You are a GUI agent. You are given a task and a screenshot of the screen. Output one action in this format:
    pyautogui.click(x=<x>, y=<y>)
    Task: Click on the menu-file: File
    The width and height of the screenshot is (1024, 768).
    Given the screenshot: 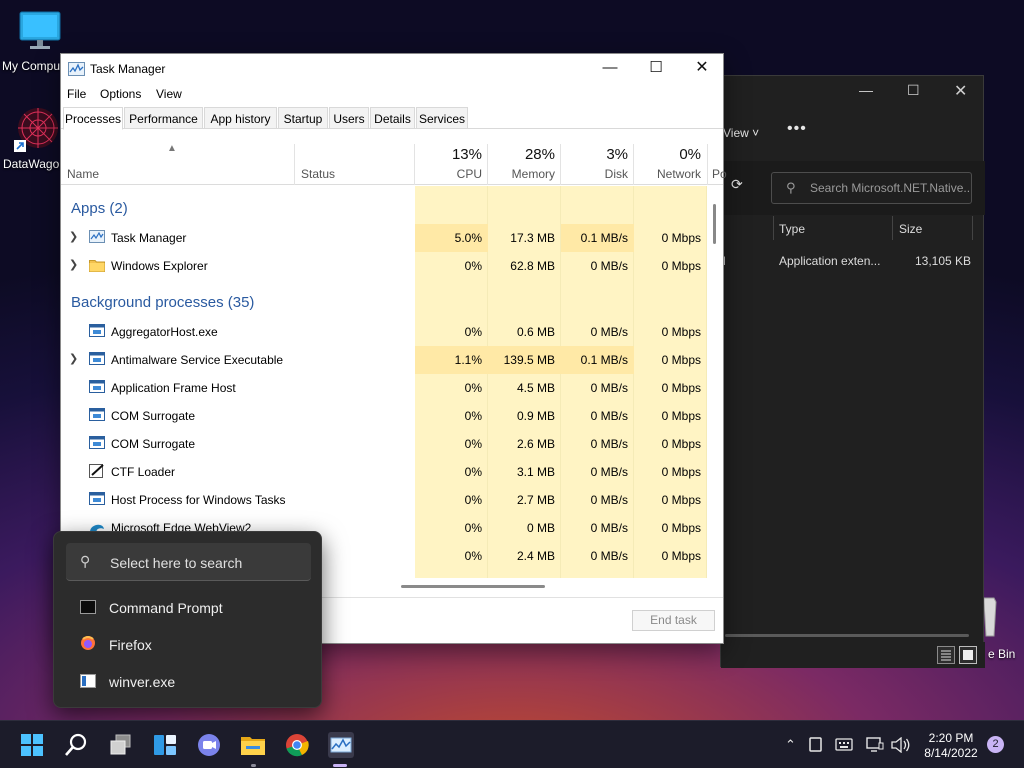 What is the action you would take?
    pyautogui.click(x=76, y=94)
    